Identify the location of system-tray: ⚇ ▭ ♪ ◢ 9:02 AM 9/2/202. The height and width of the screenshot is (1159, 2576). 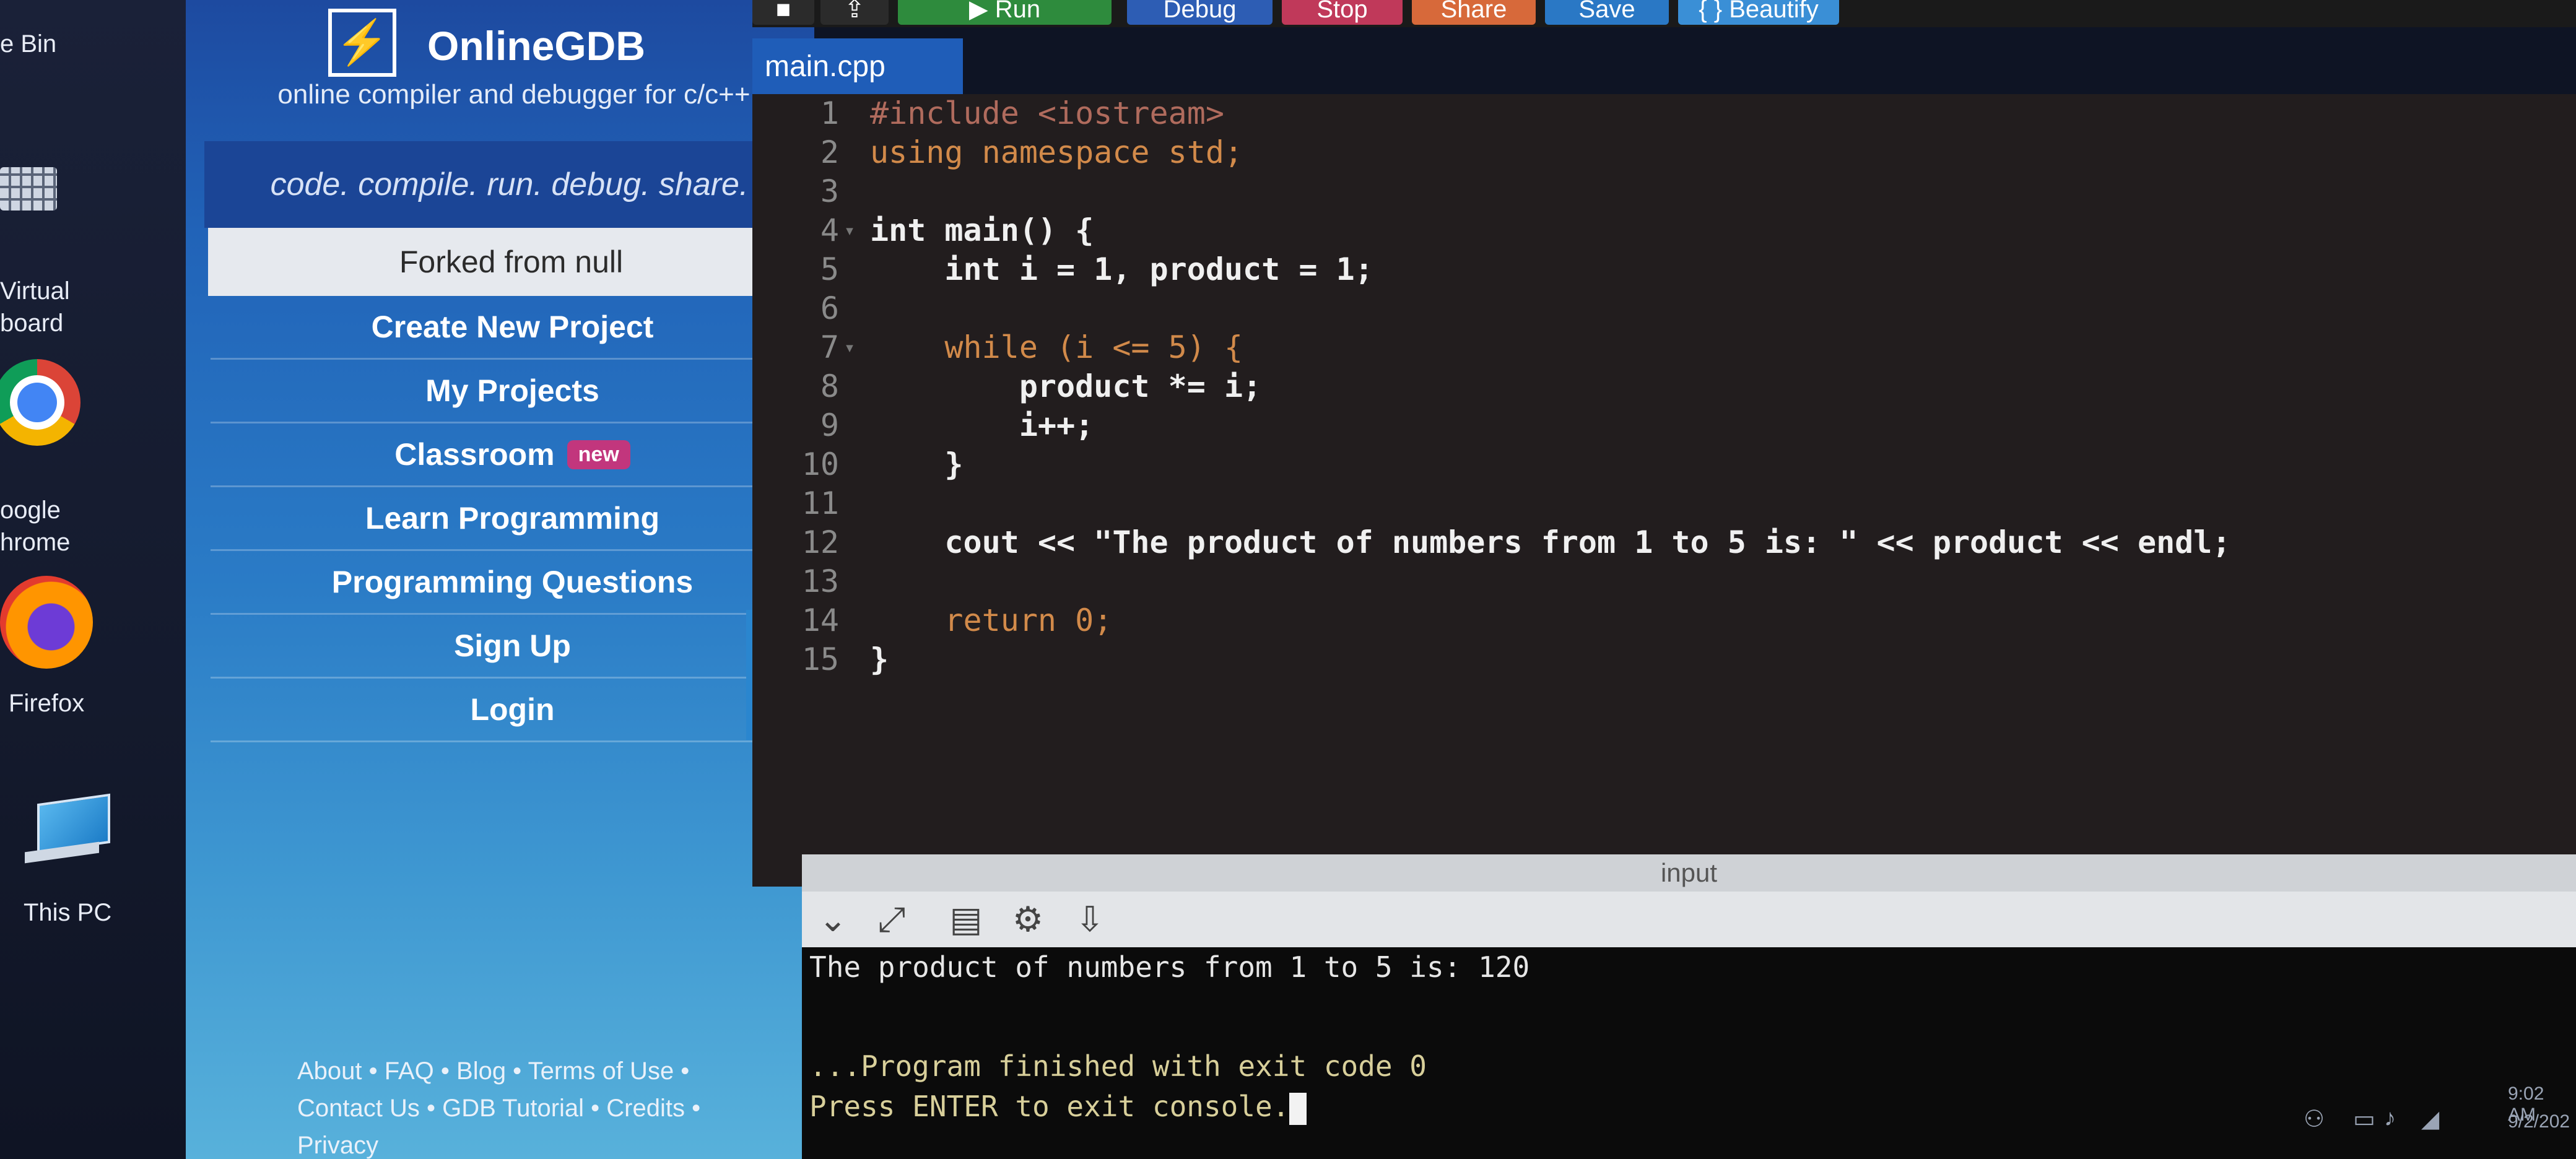
(2433, 1119).